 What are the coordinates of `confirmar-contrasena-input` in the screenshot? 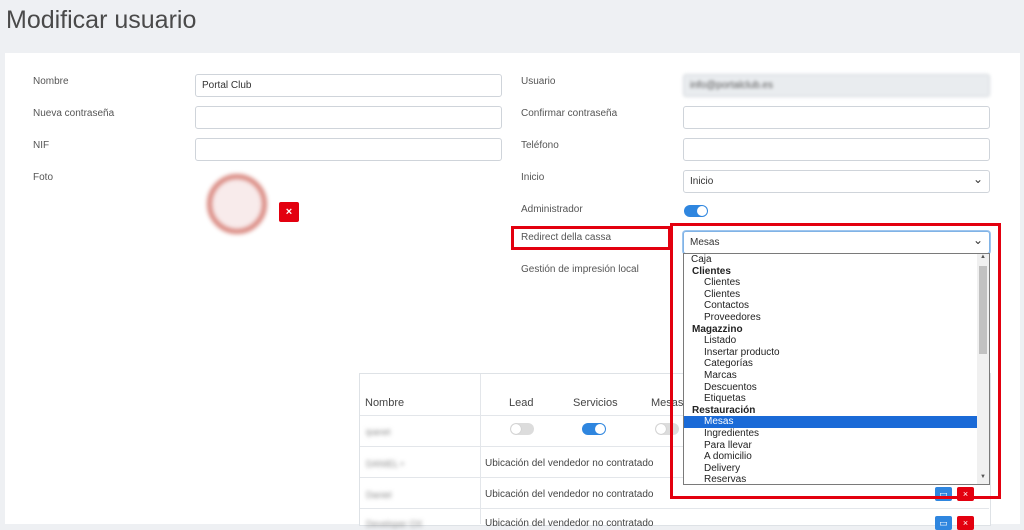 It's located at (836, 117).